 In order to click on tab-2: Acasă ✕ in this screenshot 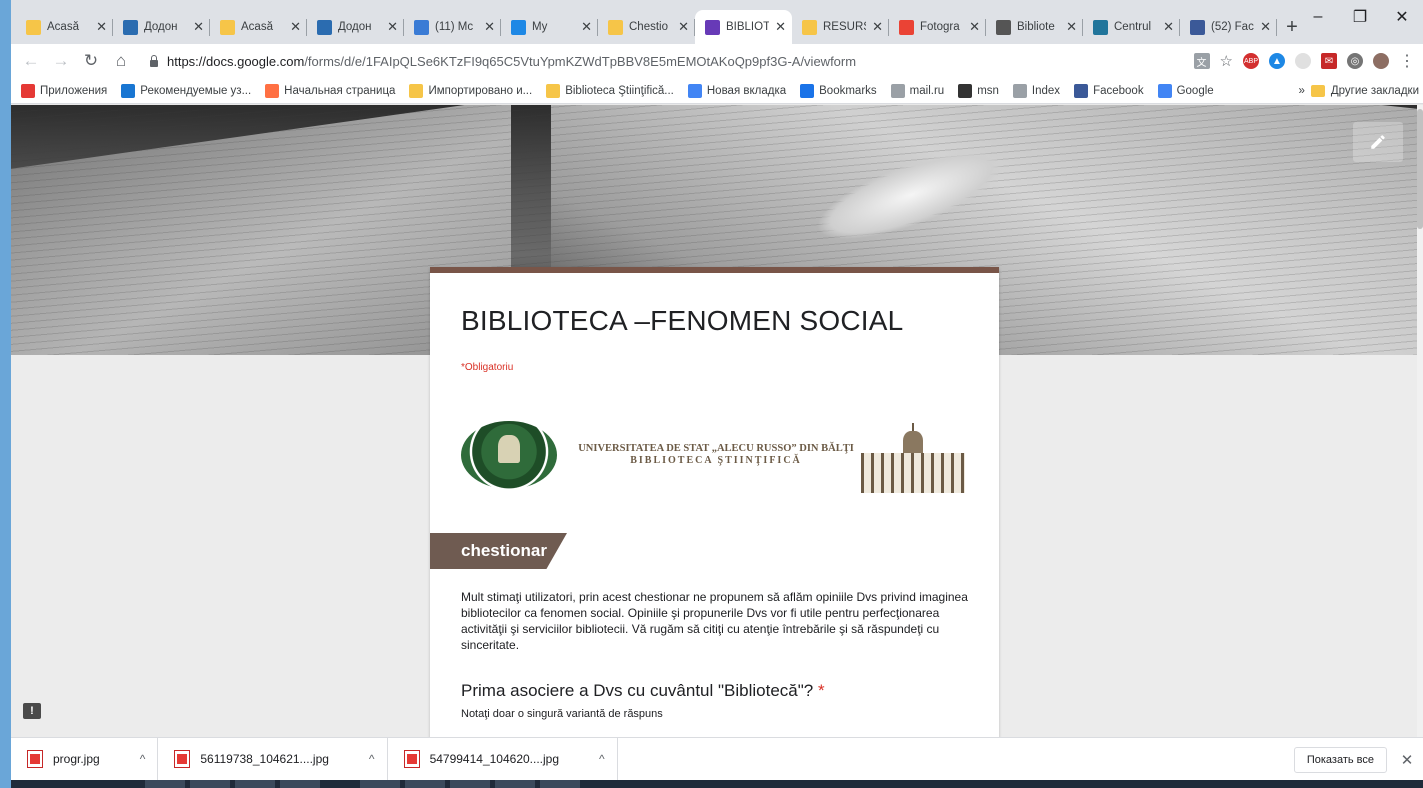, I will do `click(258, 27)`.